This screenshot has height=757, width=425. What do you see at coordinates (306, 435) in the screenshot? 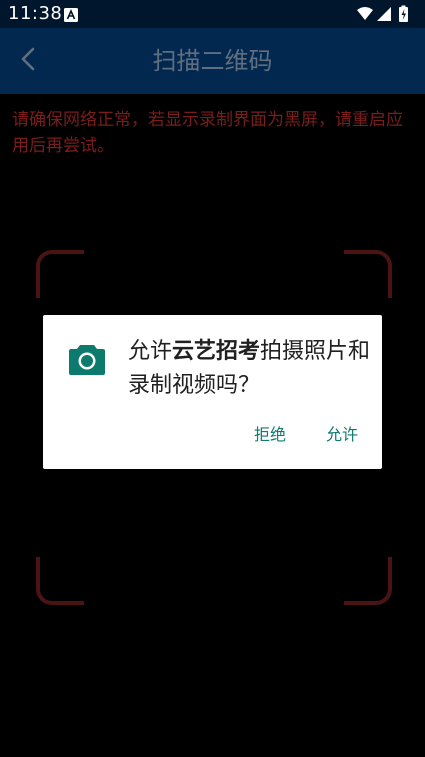
I see `dialog-actions: 拒绝 允许` at bounding box center [306, 435].